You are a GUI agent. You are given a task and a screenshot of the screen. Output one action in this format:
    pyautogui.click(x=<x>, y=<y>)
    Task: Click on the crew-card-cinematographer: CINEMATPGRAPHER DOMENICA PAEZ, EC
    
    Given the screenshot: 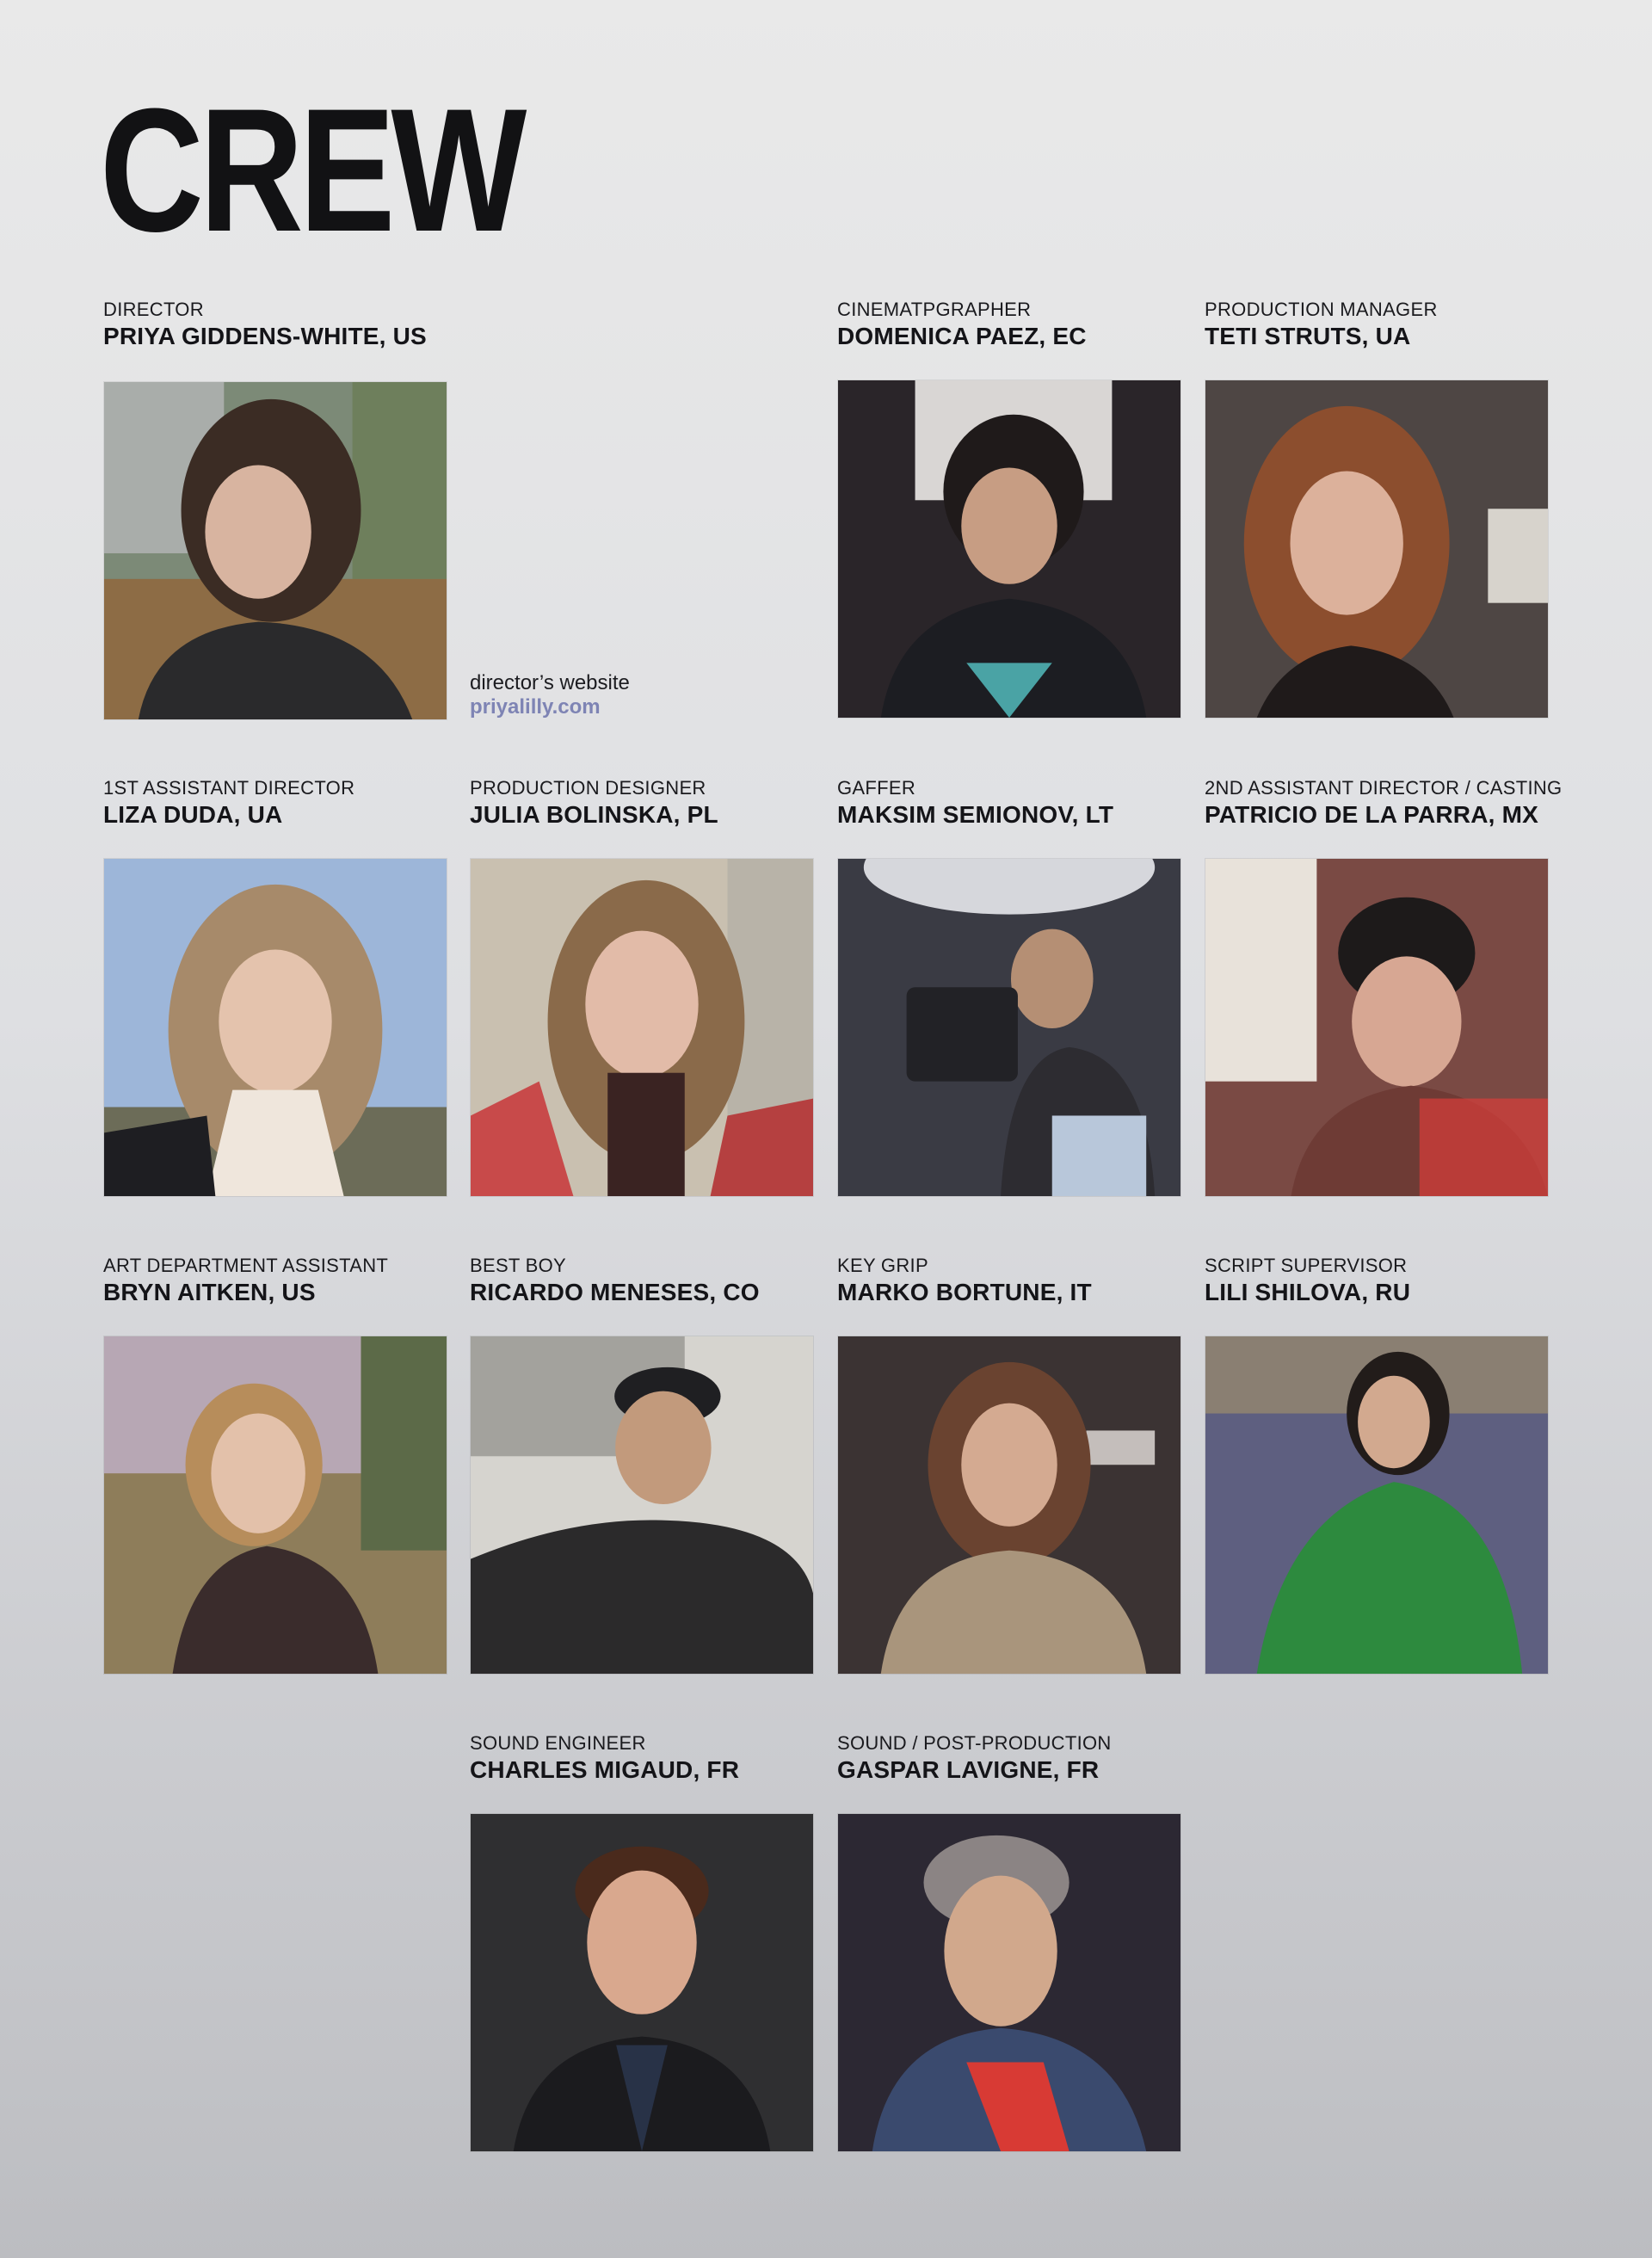 What is the action you would take?
    pyautogui.click(x=1009, y=509)
    